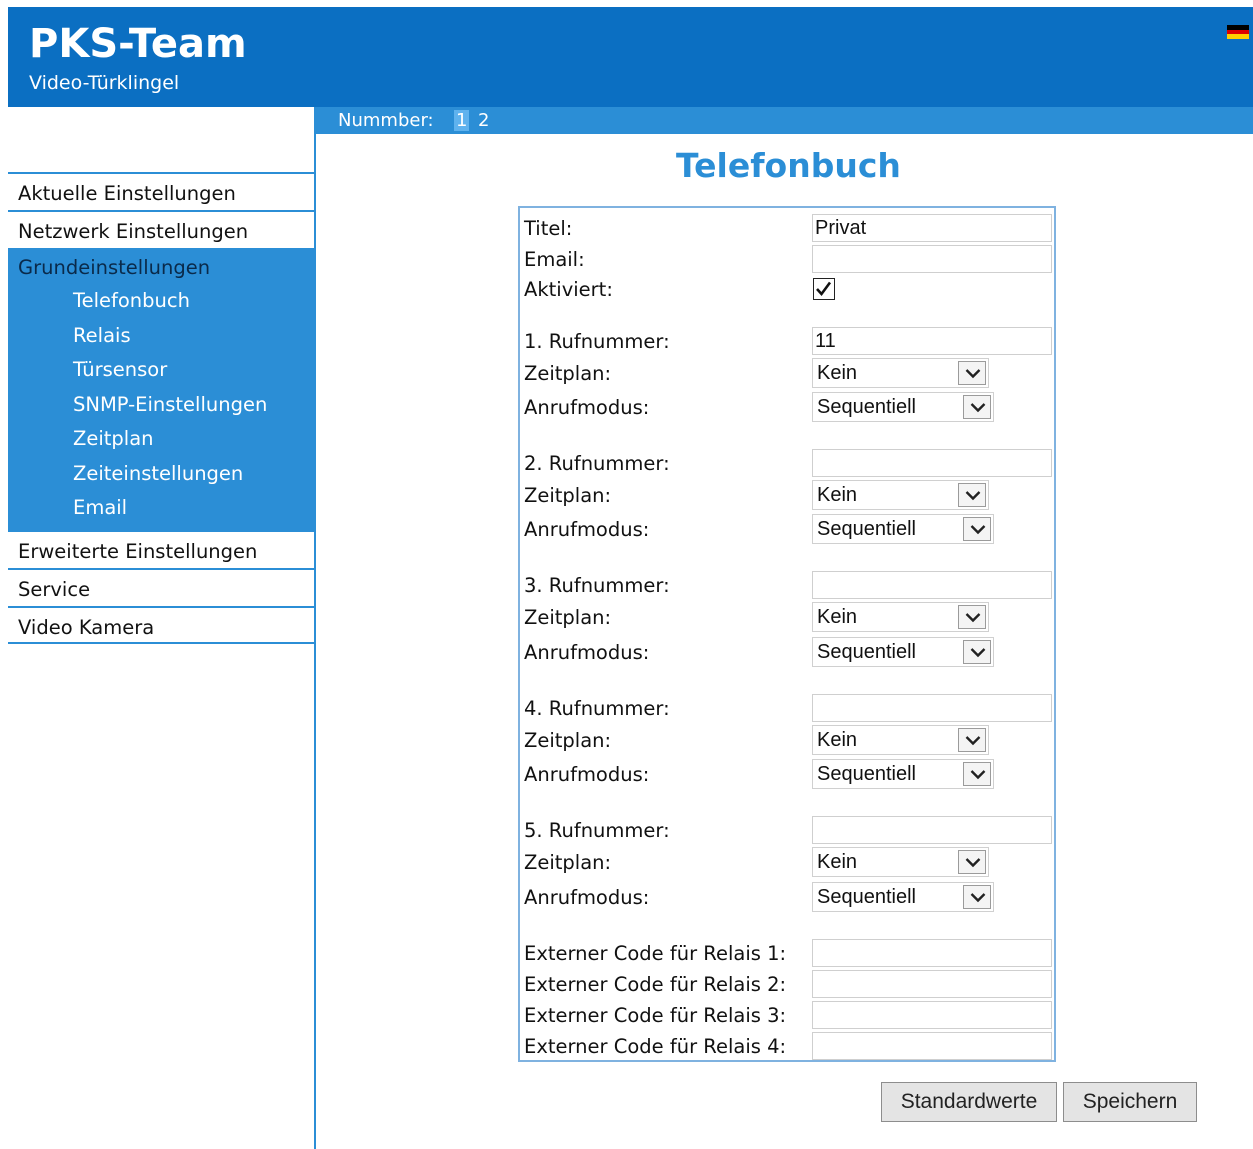  I want to click on zeitplan-5-select: Kein, so click(900, 862).